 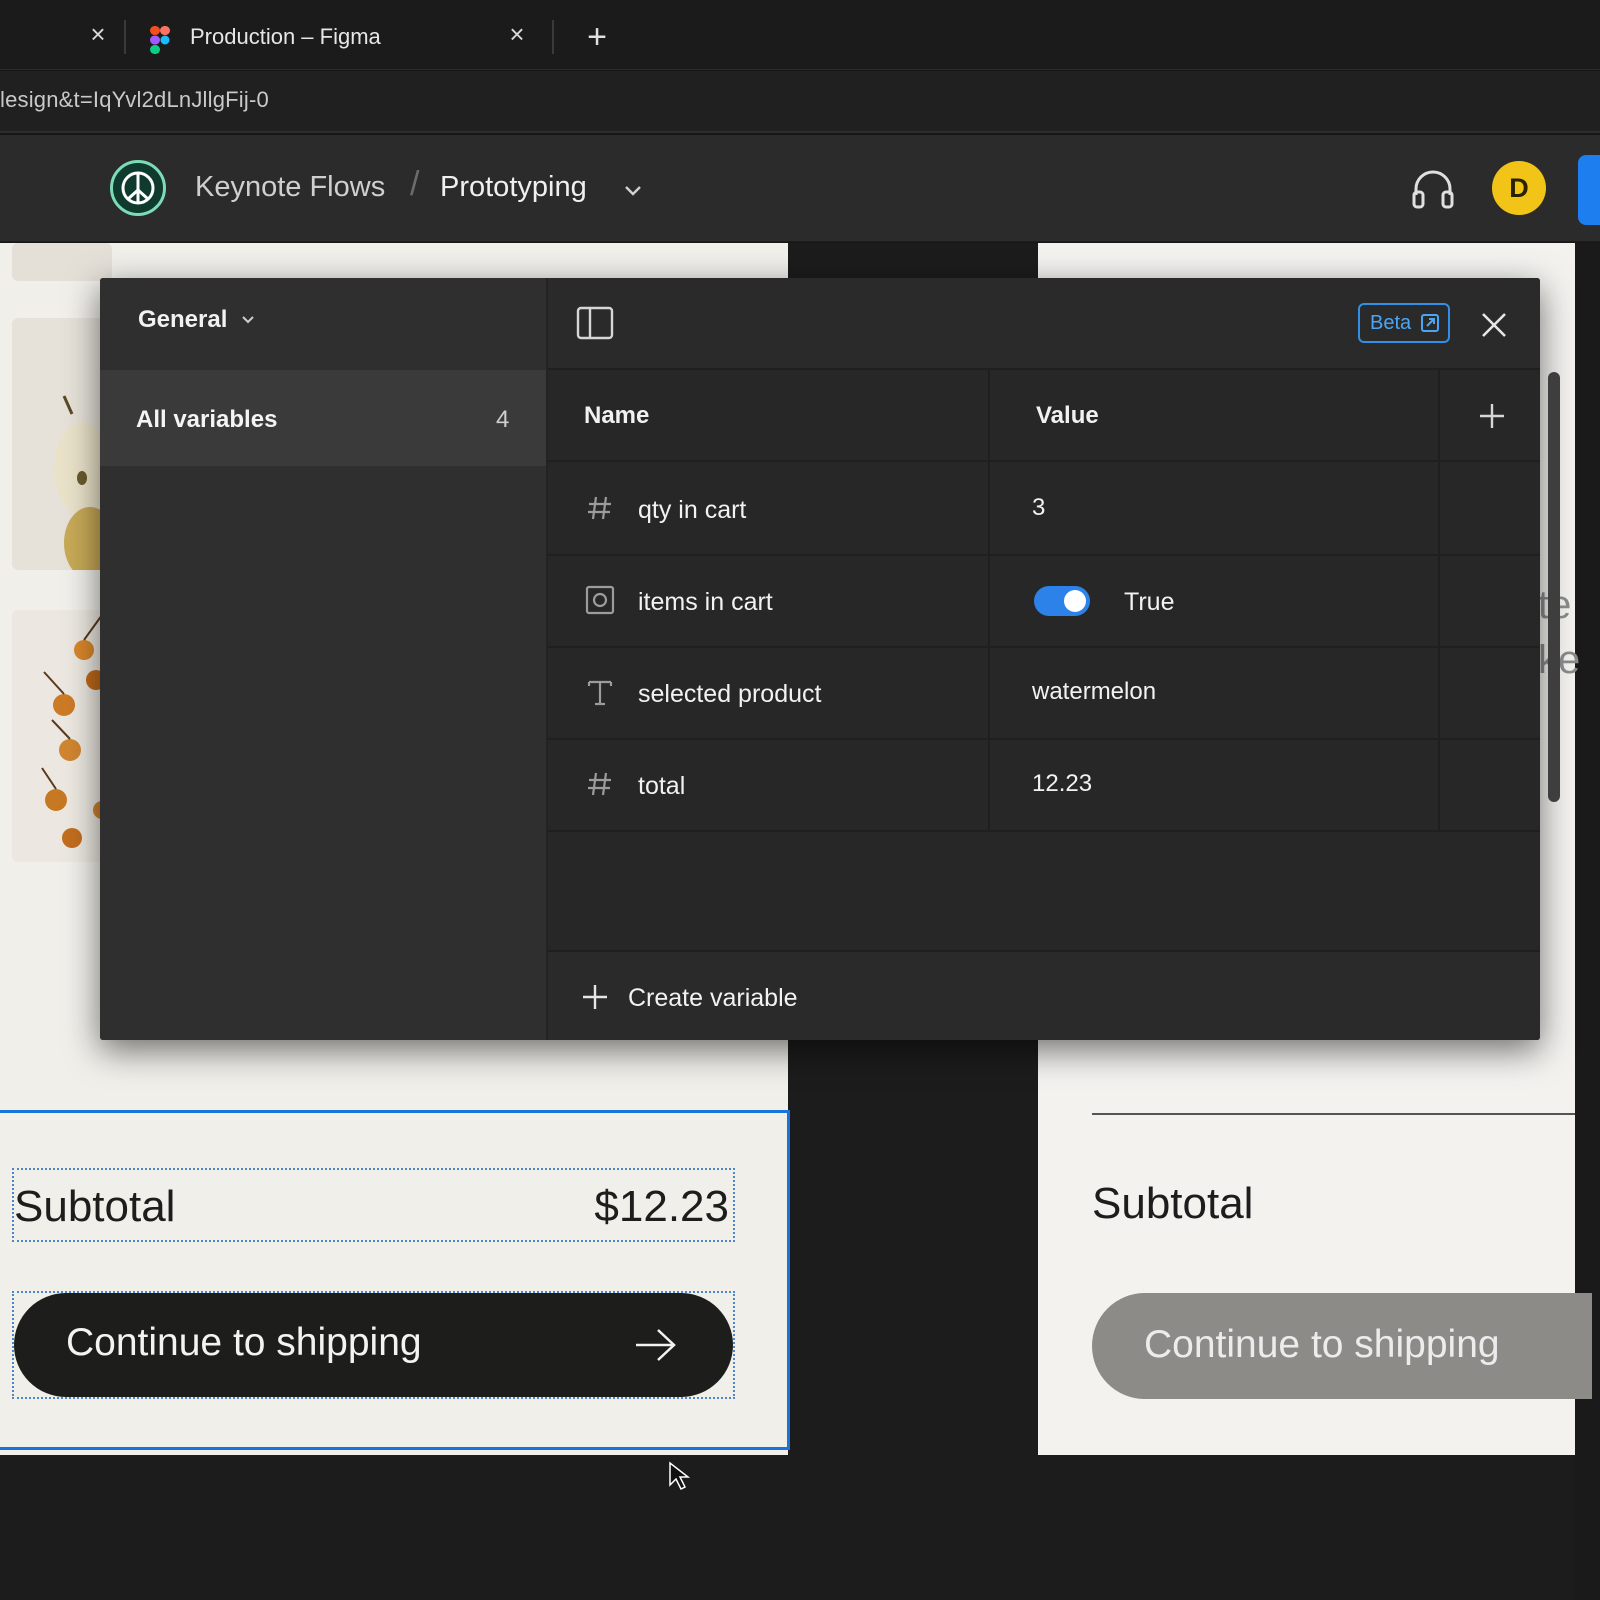 I want to click on create-variable-button: Create variable, so click(x=713, y=998).